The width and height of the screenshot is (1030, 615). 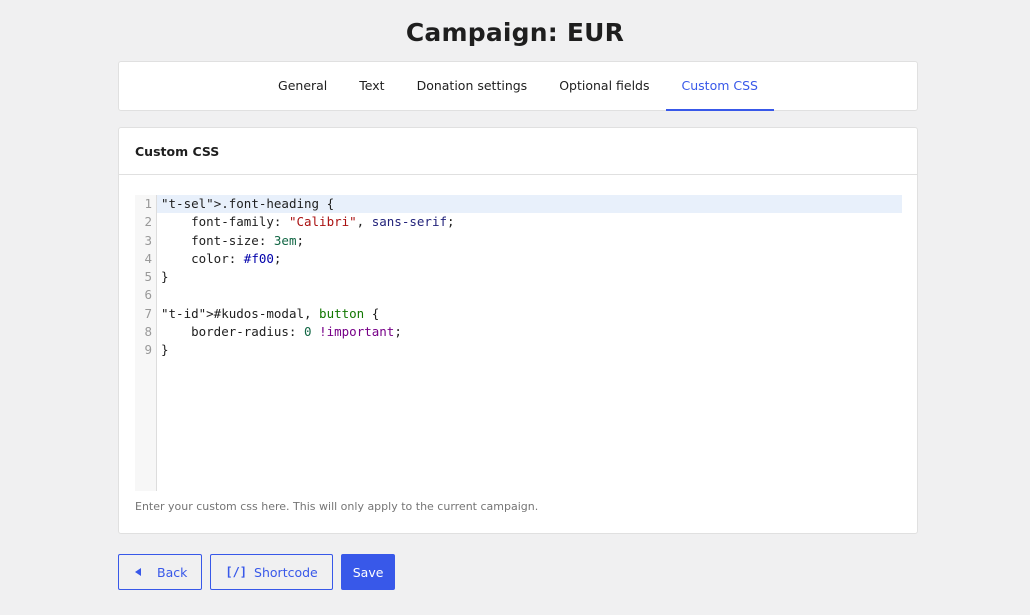 I want to click on action-bar: Back [/] Shortcode Save, so click(x=257, y=572).